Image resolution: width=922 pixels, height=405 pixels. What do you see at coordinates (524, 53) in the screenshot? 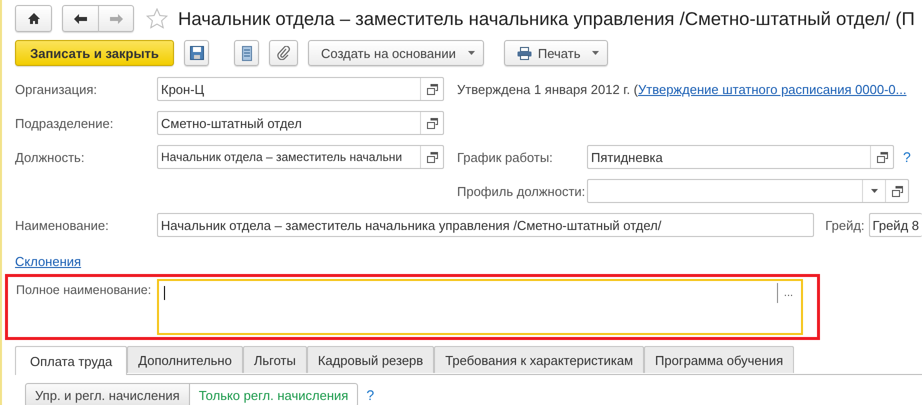
I see `printer-icon` at bounding box center [524, 53].